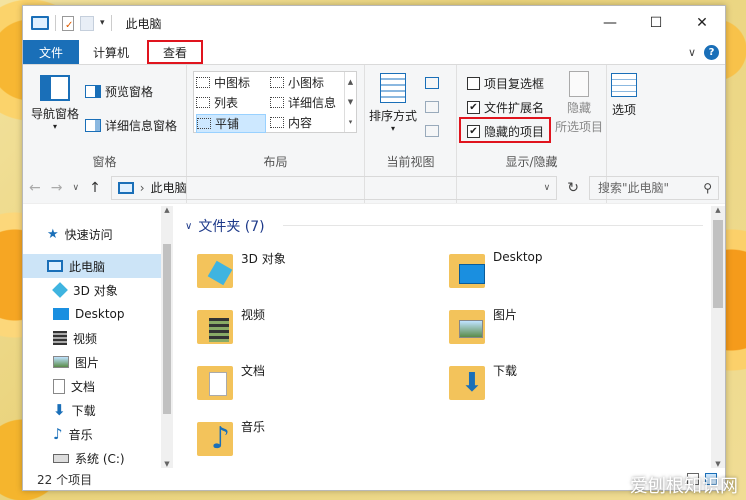 The height and width of the screenshot is (500, 746). I want to click on nav-this-pc: 此电脑, so click(98, 266).